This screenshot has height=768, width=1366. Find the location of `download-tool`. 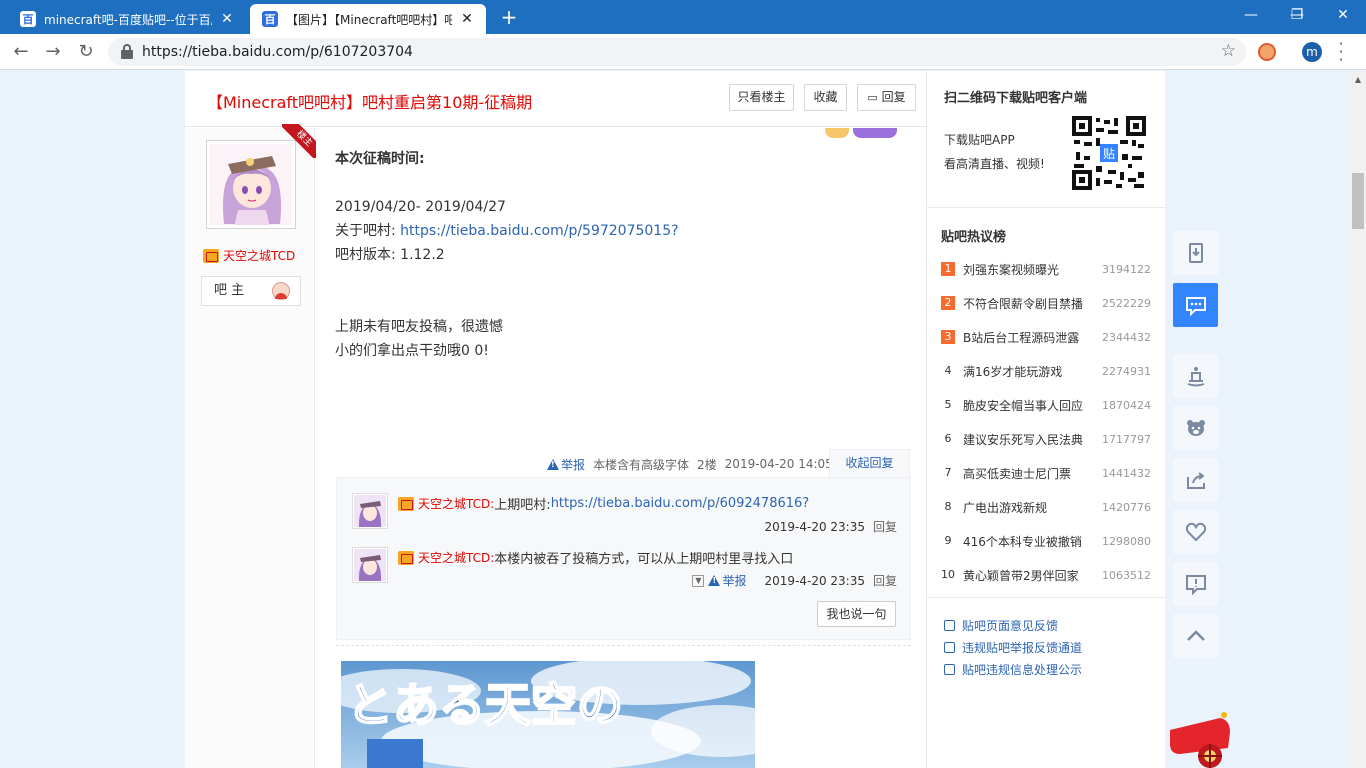

download-tool is located at coordinates (1195, 253).